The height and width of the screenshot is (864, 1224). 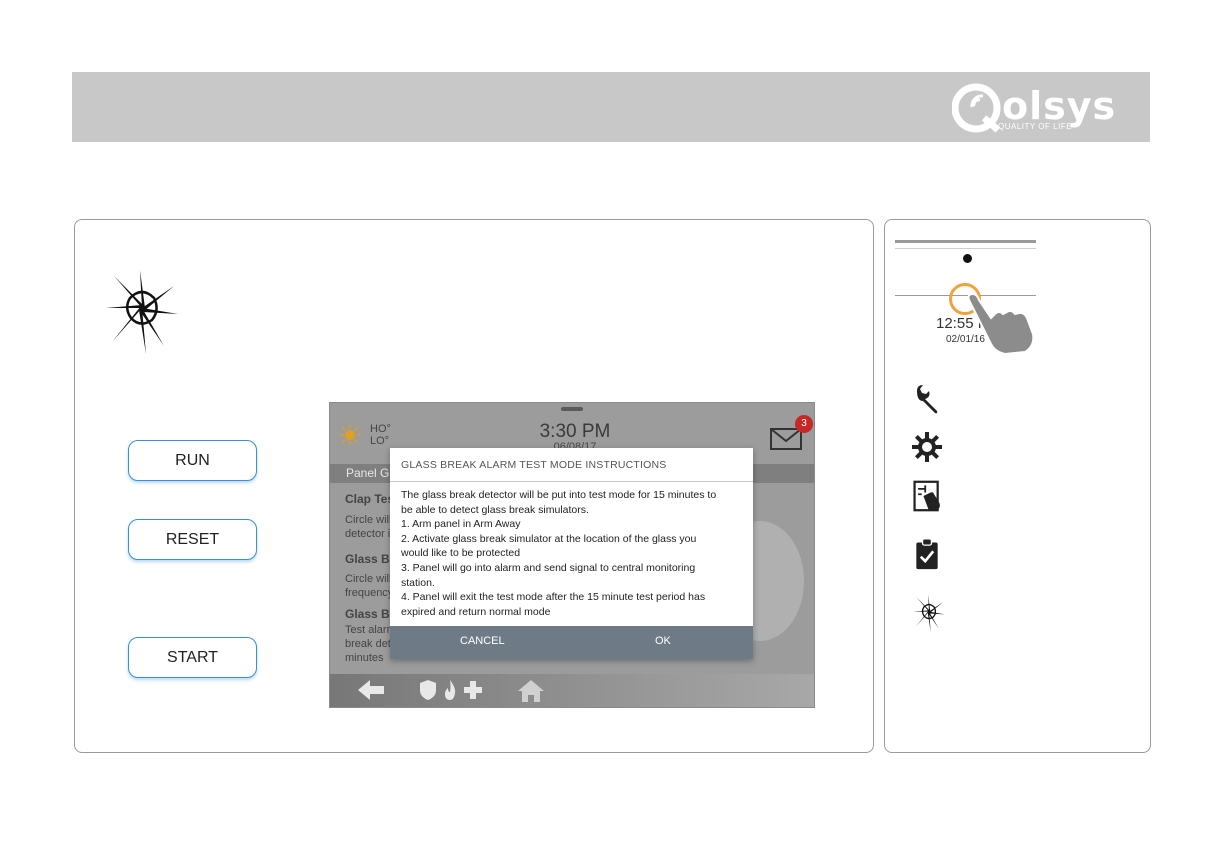 I want to click on gear-icon, so click(x=927, y=447).